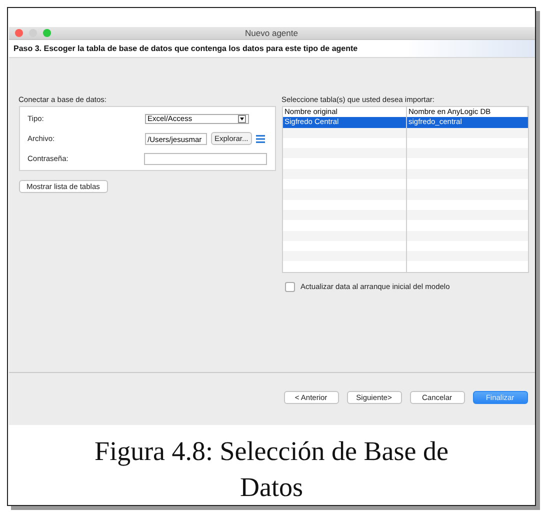 This screenshot has width=544, height=519. What do you see at coordinates (289, 287) in the screenshot?
I see `update-checkbox` at bounding box center [289, 287].